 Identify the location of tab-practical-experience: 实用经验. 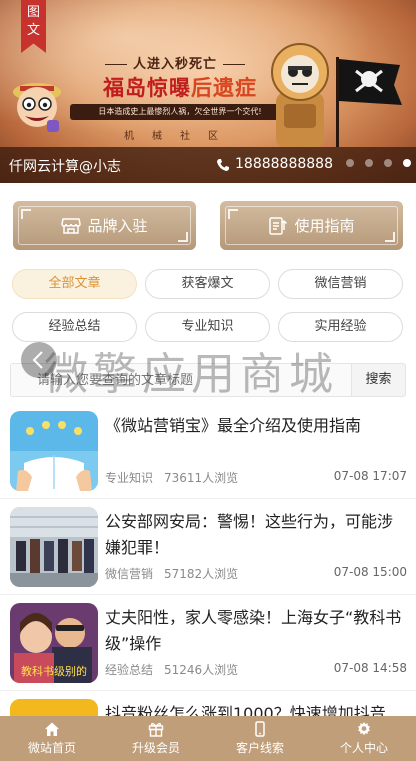
(340, 327).